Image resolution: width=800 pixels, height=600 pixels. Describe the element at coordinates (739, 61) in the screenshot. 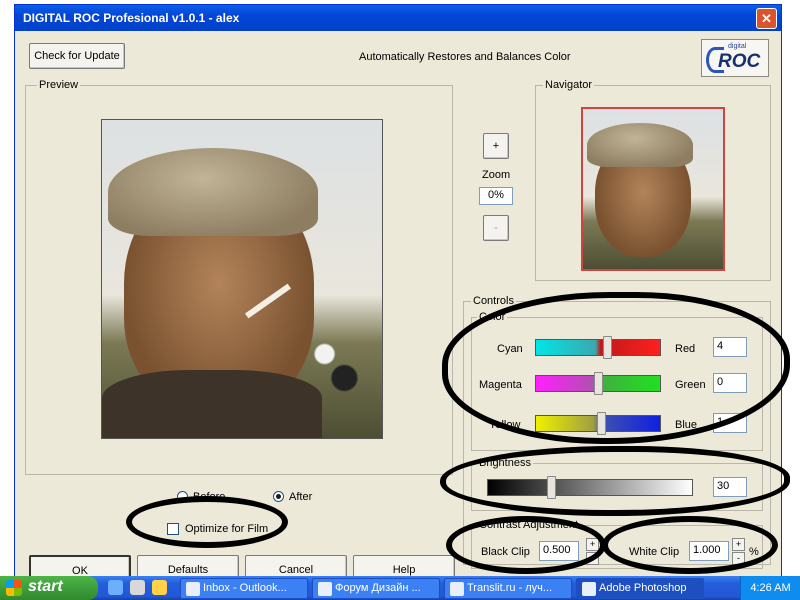

I see `roc-logo-text: ROC` at that location.